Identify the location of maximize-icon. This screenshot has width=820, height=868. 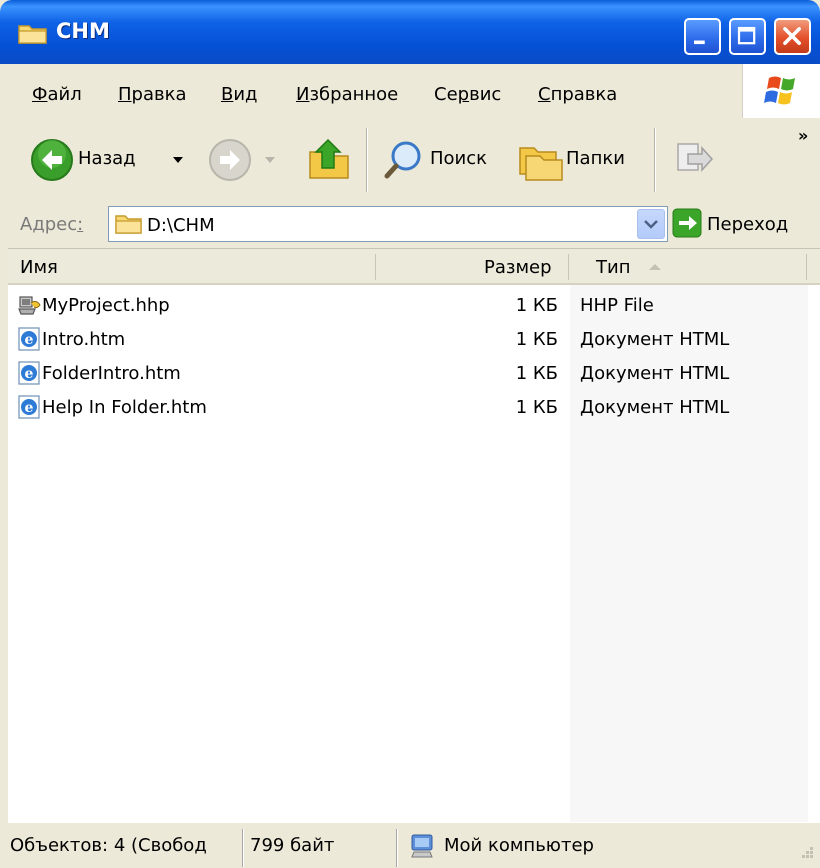
(746, 35).